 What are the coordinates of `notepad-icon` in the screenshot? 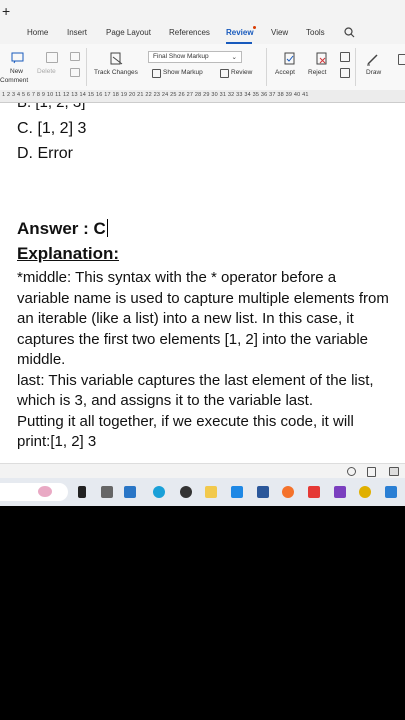 It's located at (237, 492).